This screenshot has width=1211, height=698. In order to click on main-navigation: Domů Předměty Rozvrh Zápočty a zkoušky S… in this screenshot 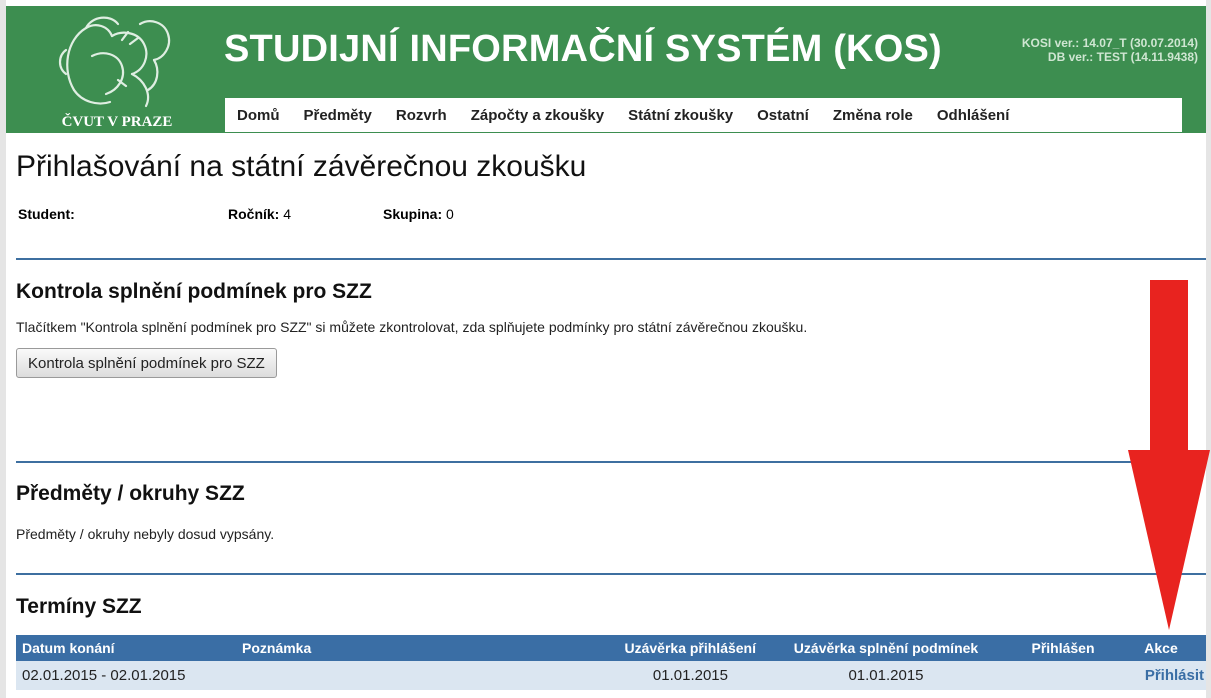, I will do `click(703, 115)`.